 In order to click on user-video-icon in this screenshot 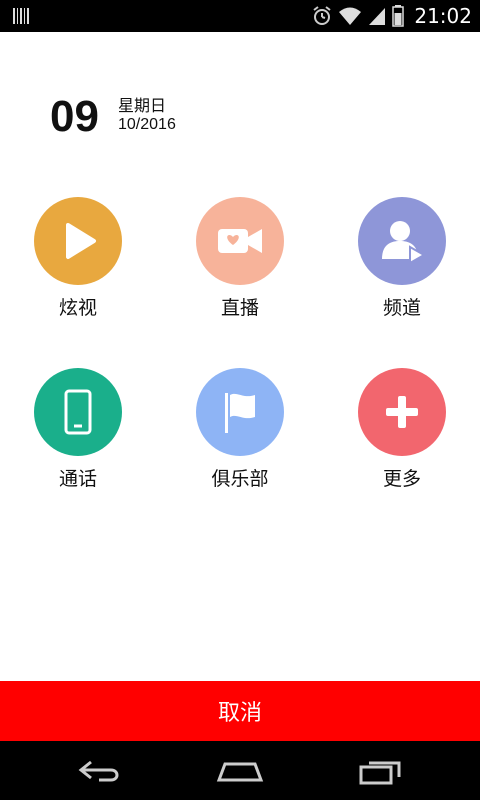, I will do `click(402, 241)`.